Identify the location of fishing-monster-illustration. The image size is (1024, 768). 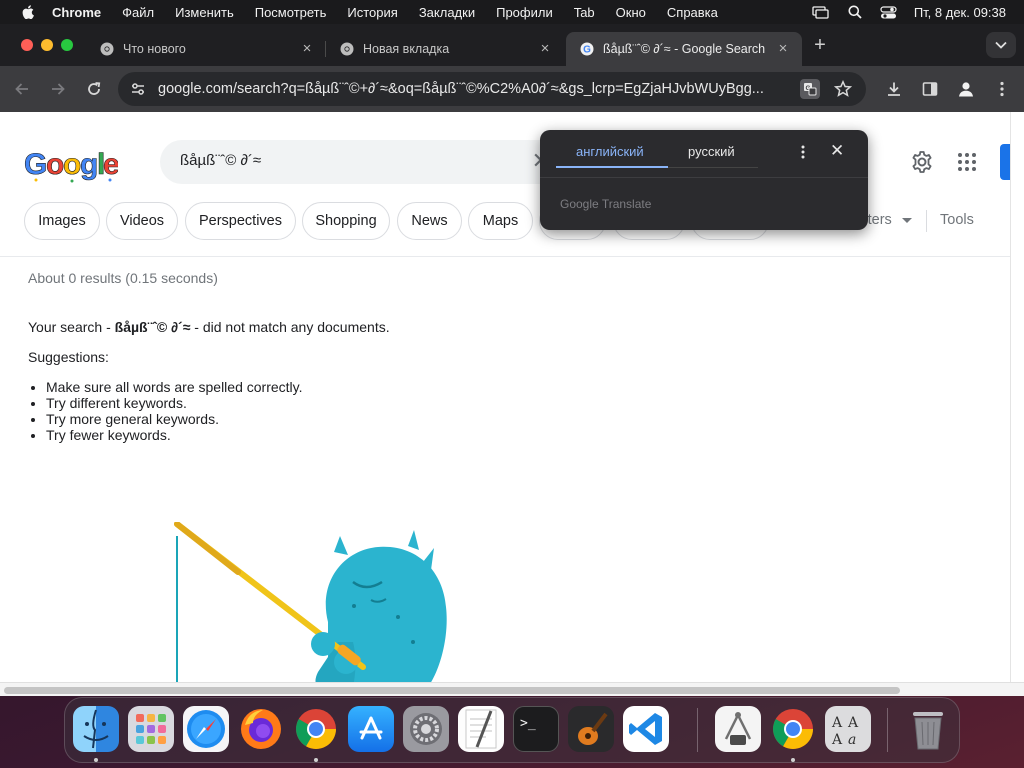
(310, 602).